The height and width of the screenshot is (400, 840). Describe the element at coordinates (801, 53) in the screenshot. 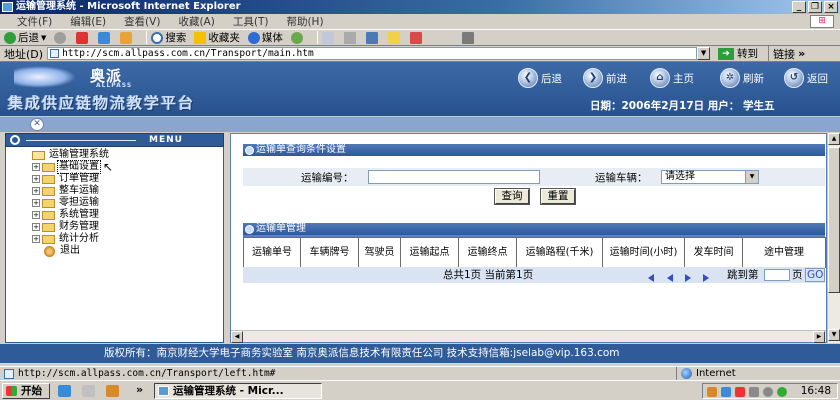

I see `links-chevron-icon: »` at that location.